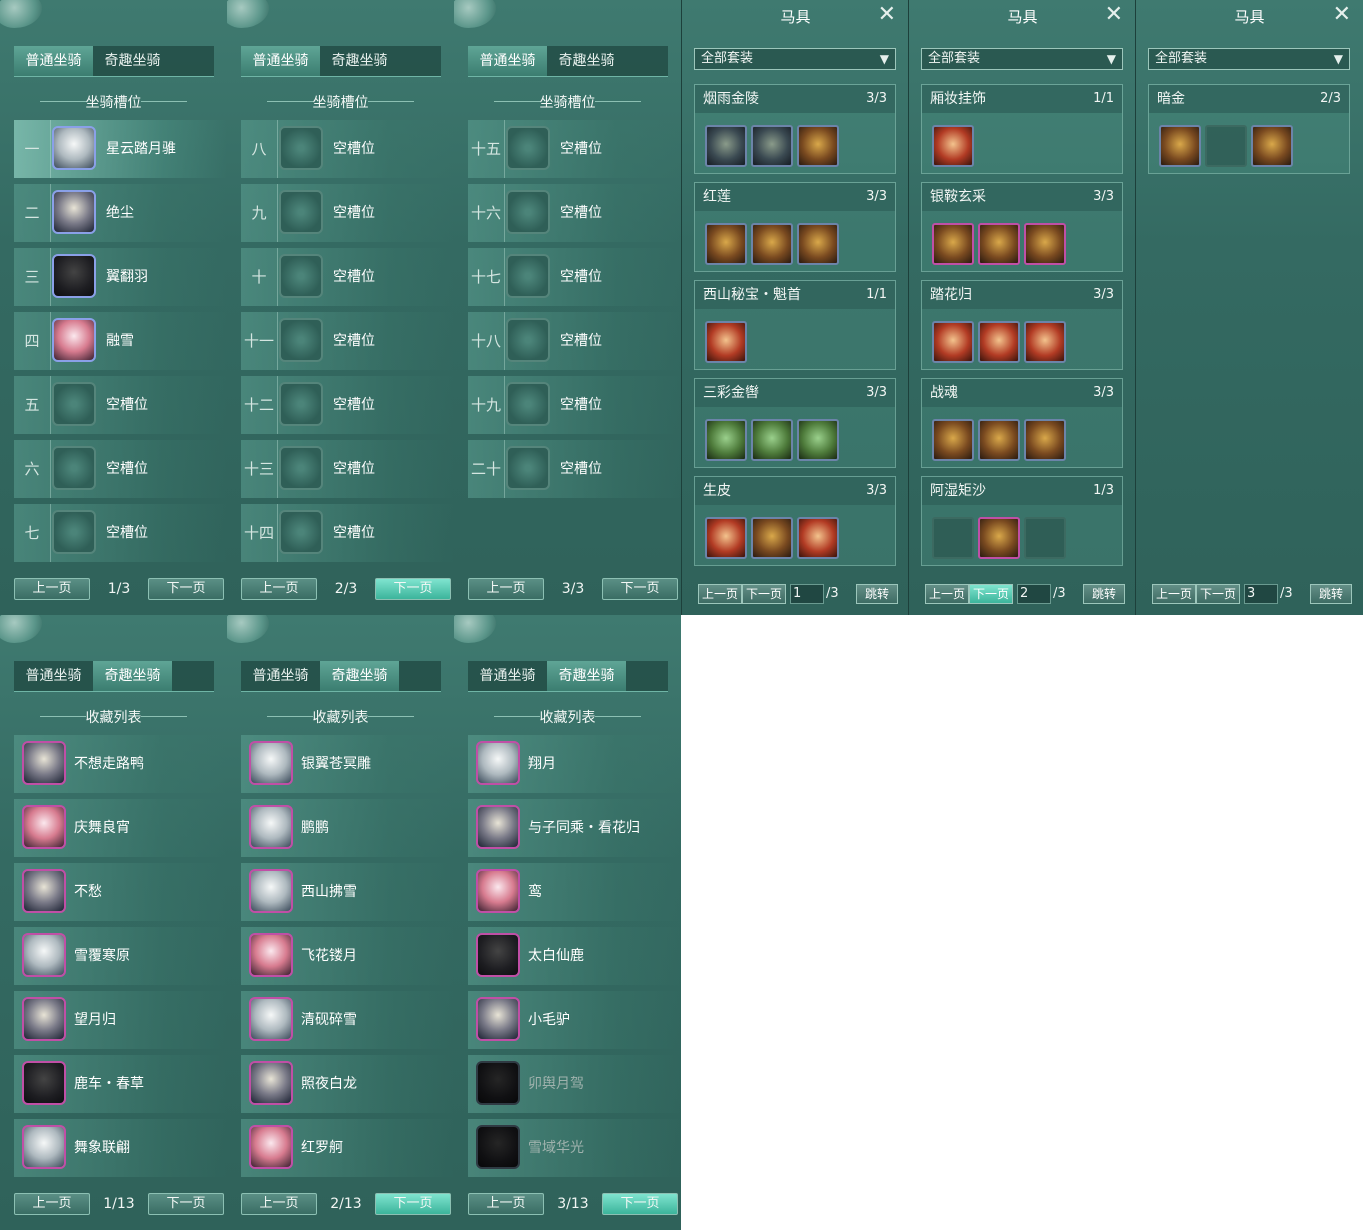 The width and height of the screenshot is (1363, 1230). Describe the element at coordinates (574, 405) in the screenshot. I see `slot-row: 十九 空槽位` at that location.